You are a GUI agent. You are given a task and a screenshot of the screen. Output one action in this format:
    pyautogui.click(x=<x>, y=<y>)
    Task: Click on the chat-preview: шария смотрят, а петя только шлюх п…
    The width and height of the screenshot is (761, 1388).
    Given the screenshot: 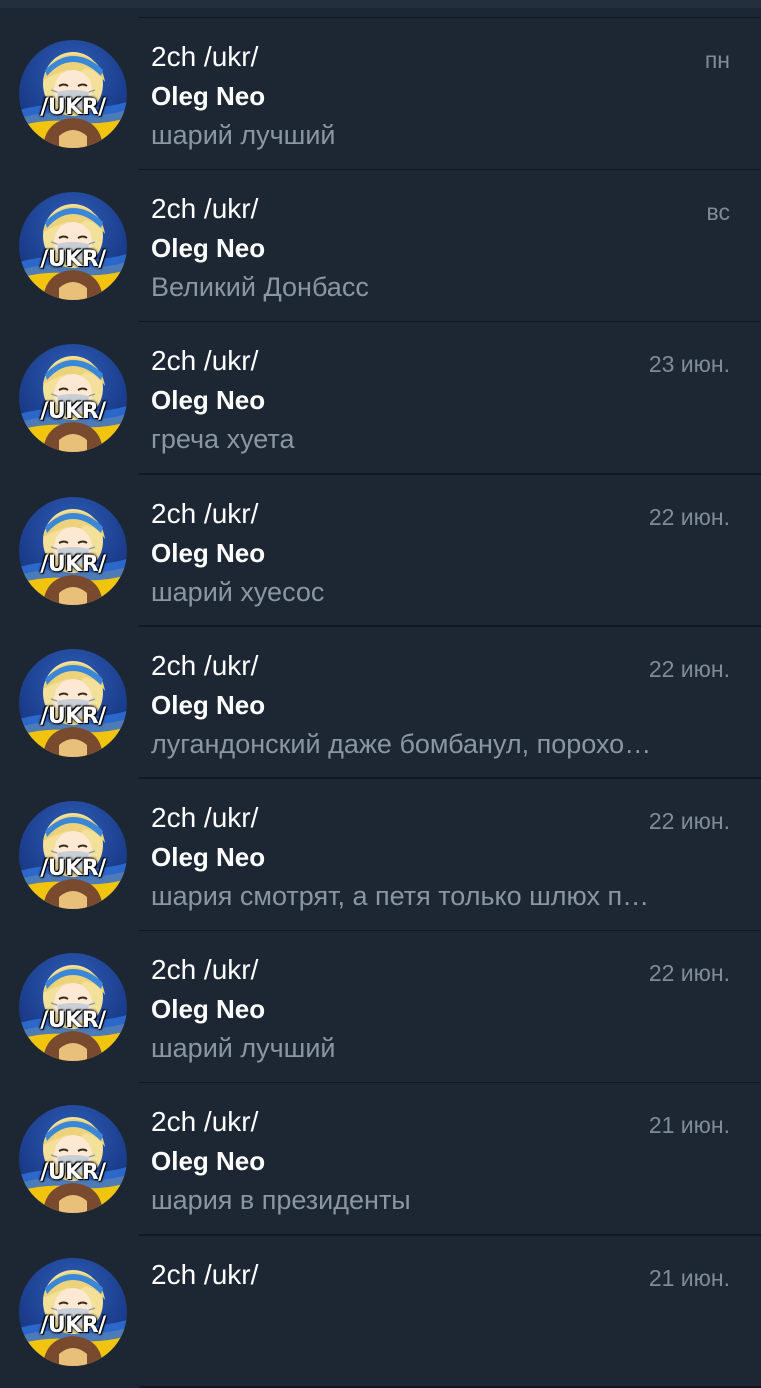 What is the action you would take?
    pyautogui.click(x=400, y=895)
    